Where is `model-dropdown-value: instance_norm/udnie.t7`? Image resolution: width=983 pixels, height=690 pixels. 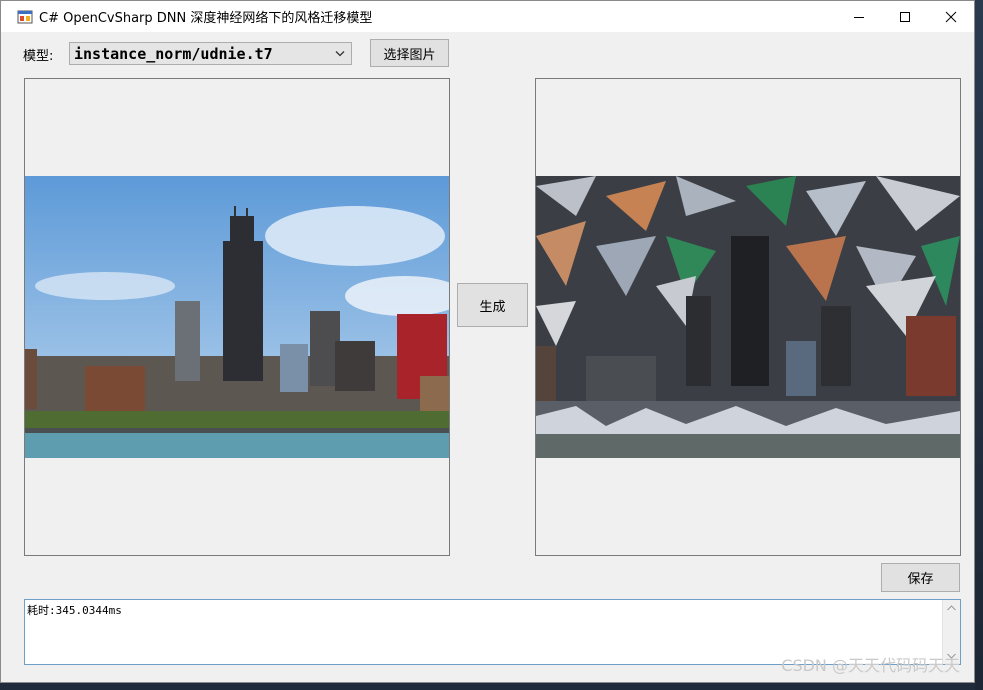
model-dropdown-value: instance_norm/udnie.t7 is located at coordinates (173, 53).